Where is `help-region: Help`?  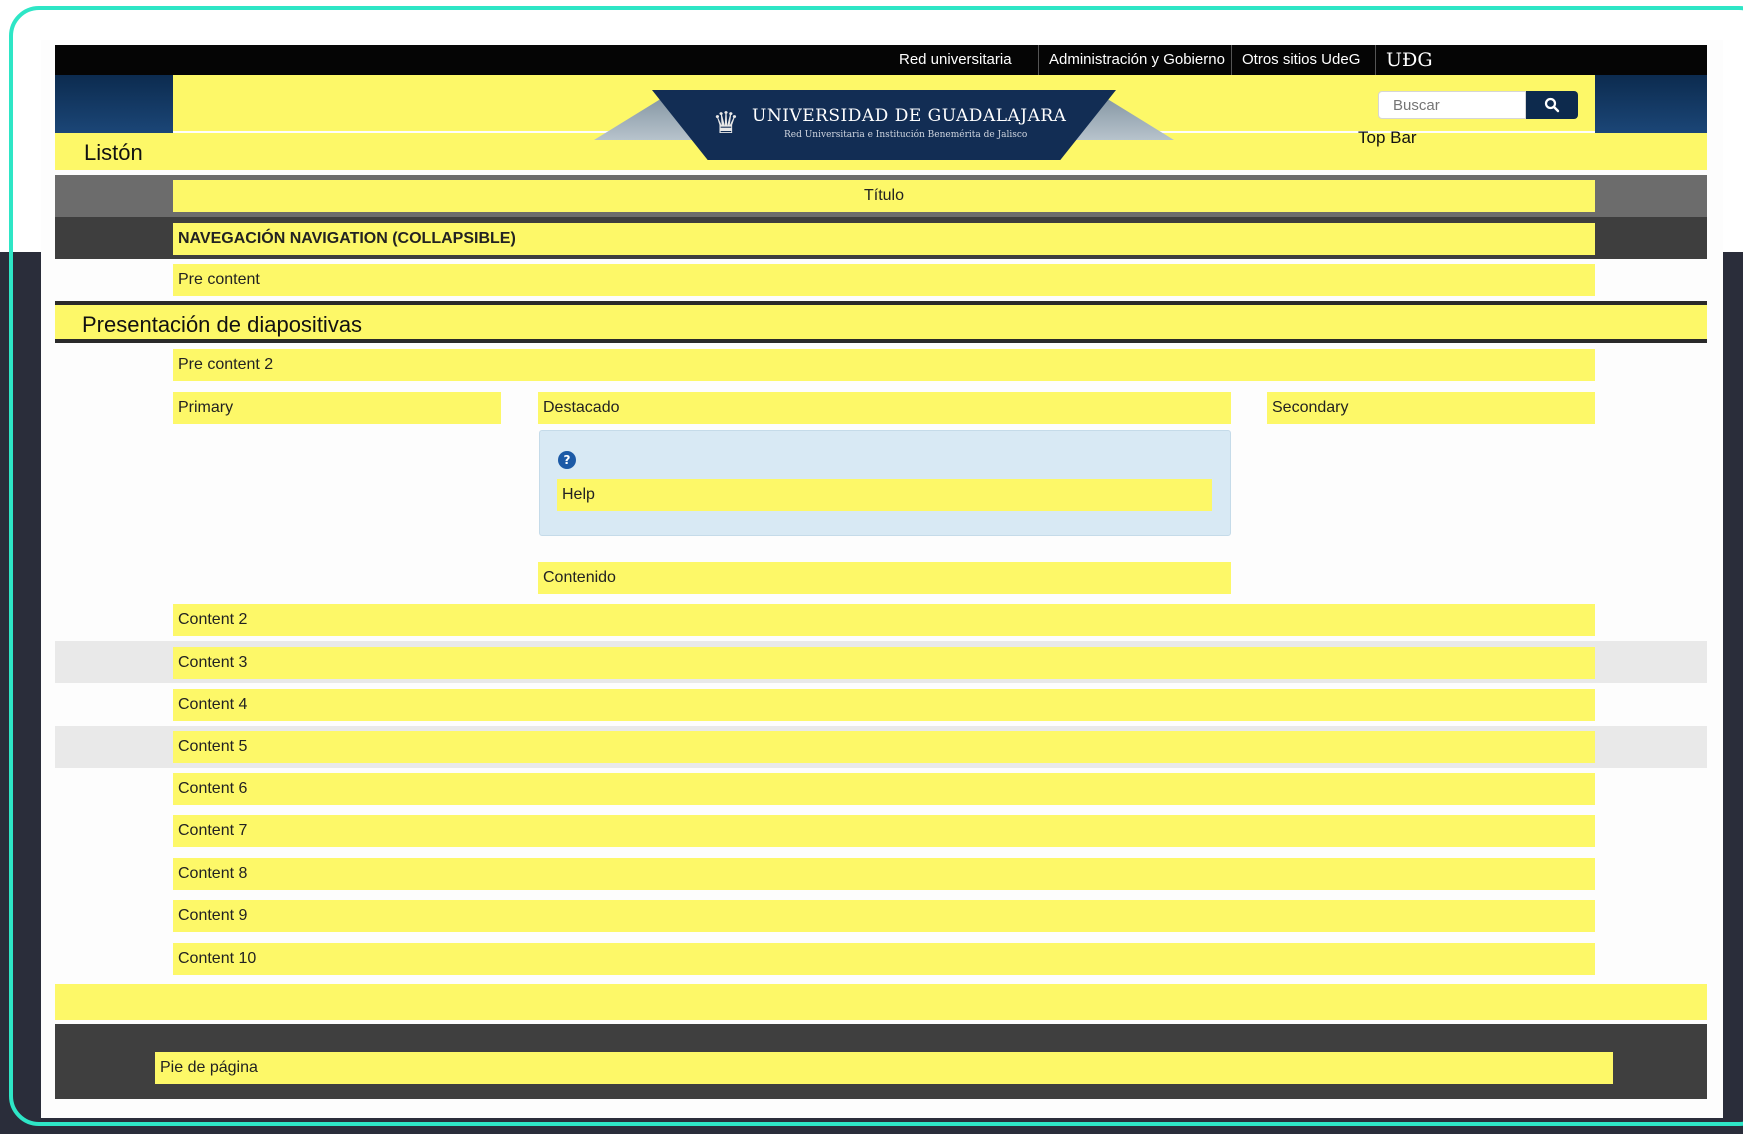 help-region: Help is located at coordinates (884, 495).